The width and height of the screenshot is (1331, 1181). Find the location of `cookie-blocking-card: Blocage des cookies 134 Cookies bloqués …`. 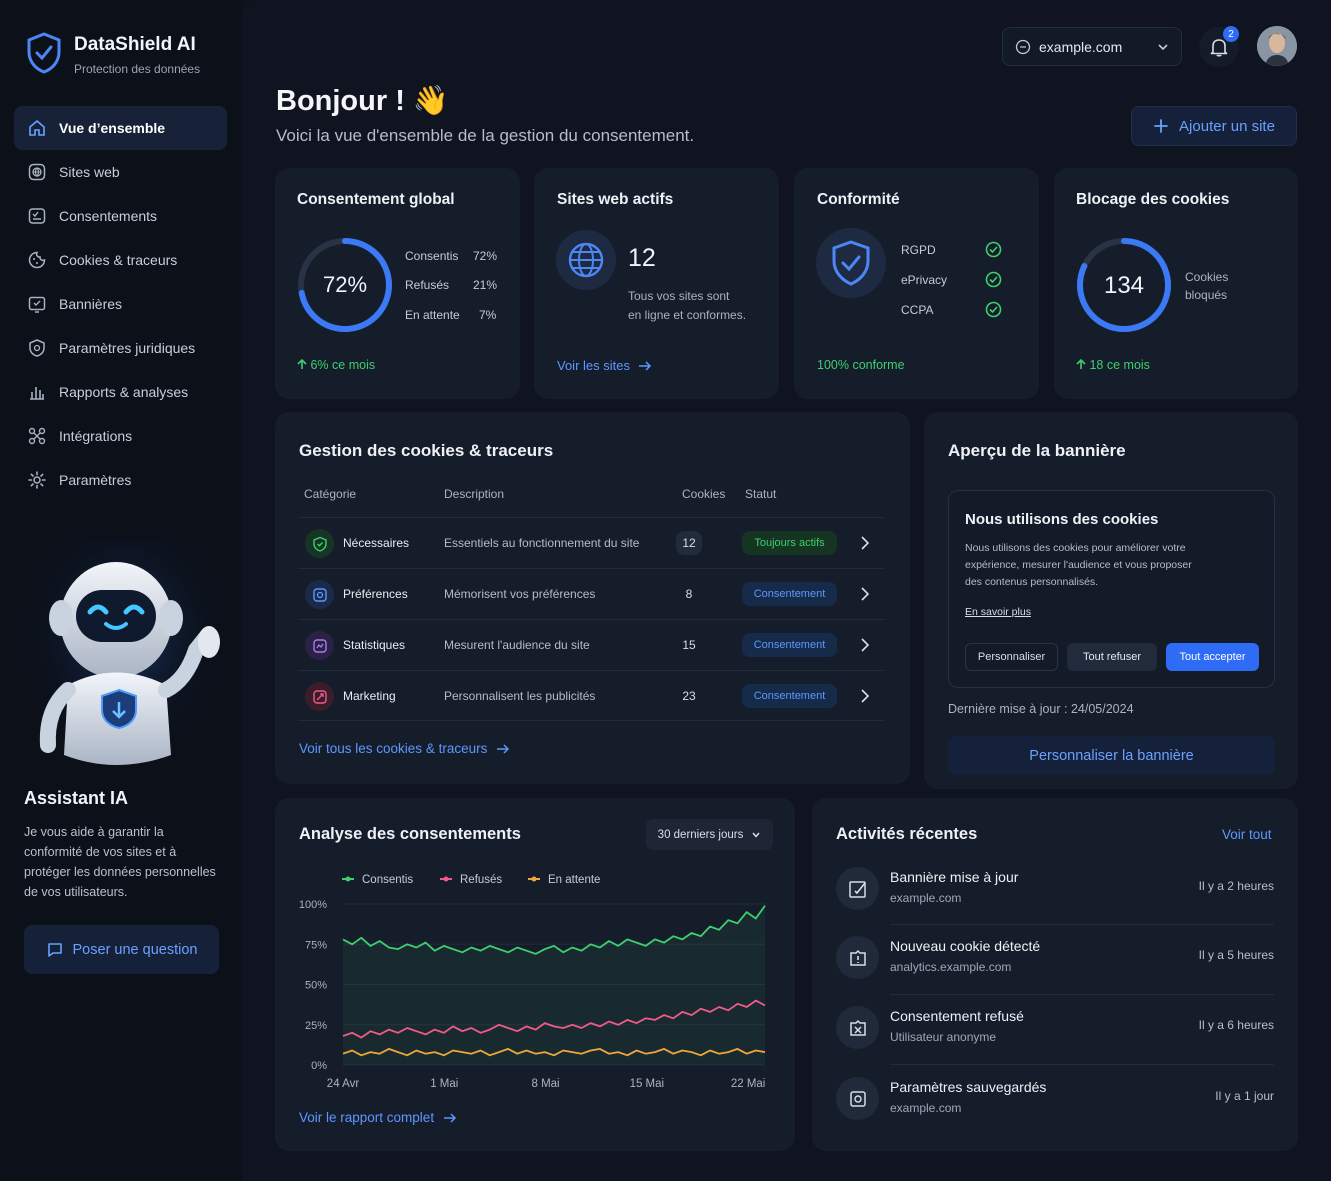

cookie-blocking-card: Blocage des cookies 134 Cookies bloqués … is located at coordinates (1176, 283).